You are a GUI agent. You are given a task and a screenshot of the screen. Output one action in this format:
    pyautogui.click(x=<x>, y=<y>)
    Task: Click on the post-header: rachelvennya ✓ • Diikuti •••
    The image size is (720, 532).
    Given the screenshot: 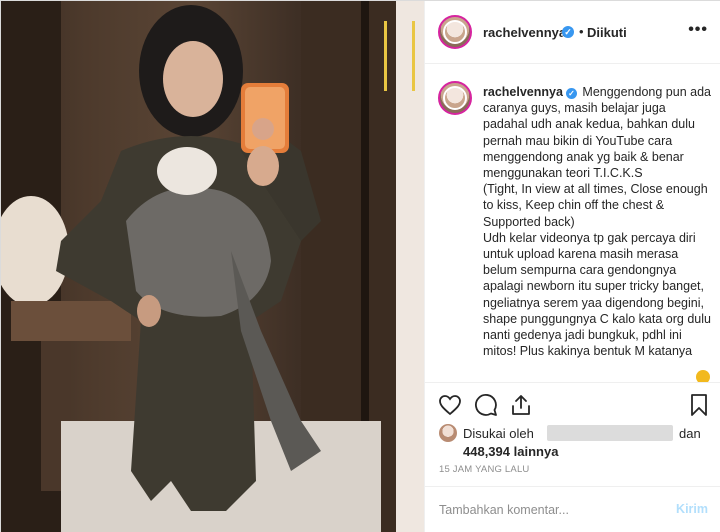 What is the action you would take?
    pyautogui.click(x=572, y=32)
    